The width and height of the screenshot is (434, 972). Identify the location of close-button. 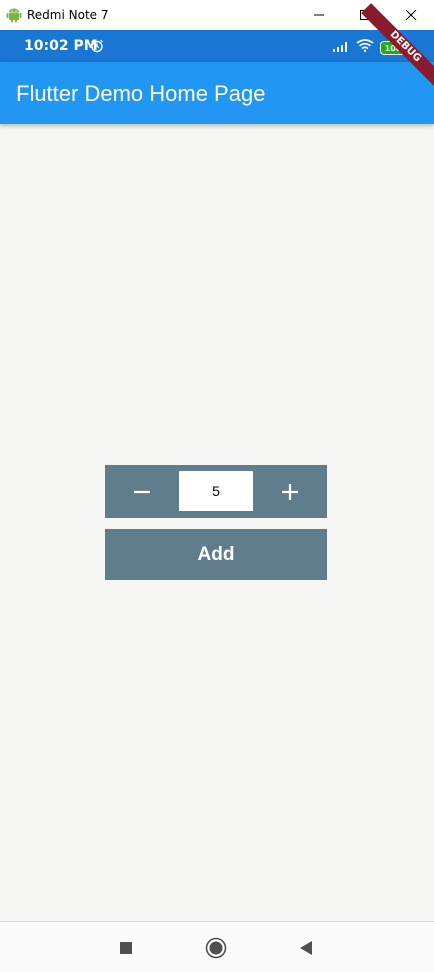
(411, 15).